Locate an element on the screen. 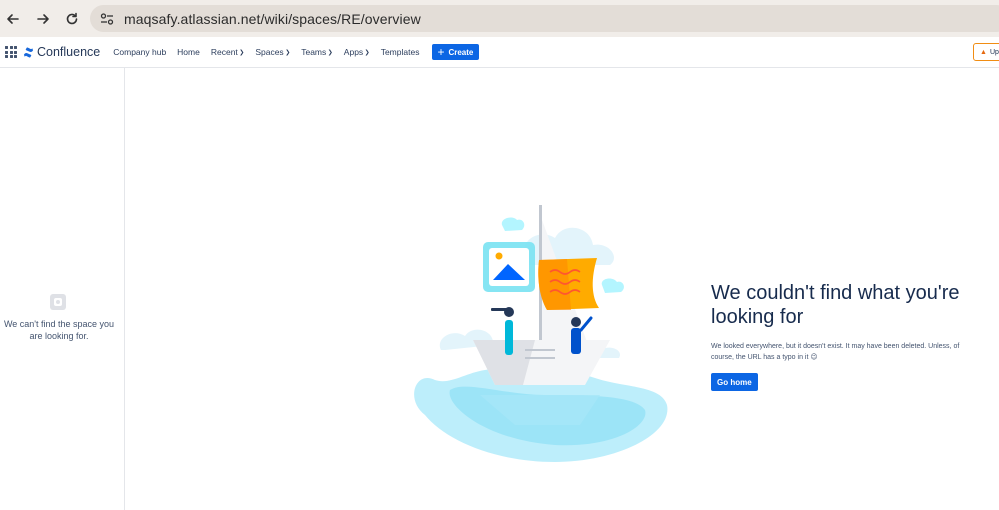  reload-button is located at coordinates (72, 19).